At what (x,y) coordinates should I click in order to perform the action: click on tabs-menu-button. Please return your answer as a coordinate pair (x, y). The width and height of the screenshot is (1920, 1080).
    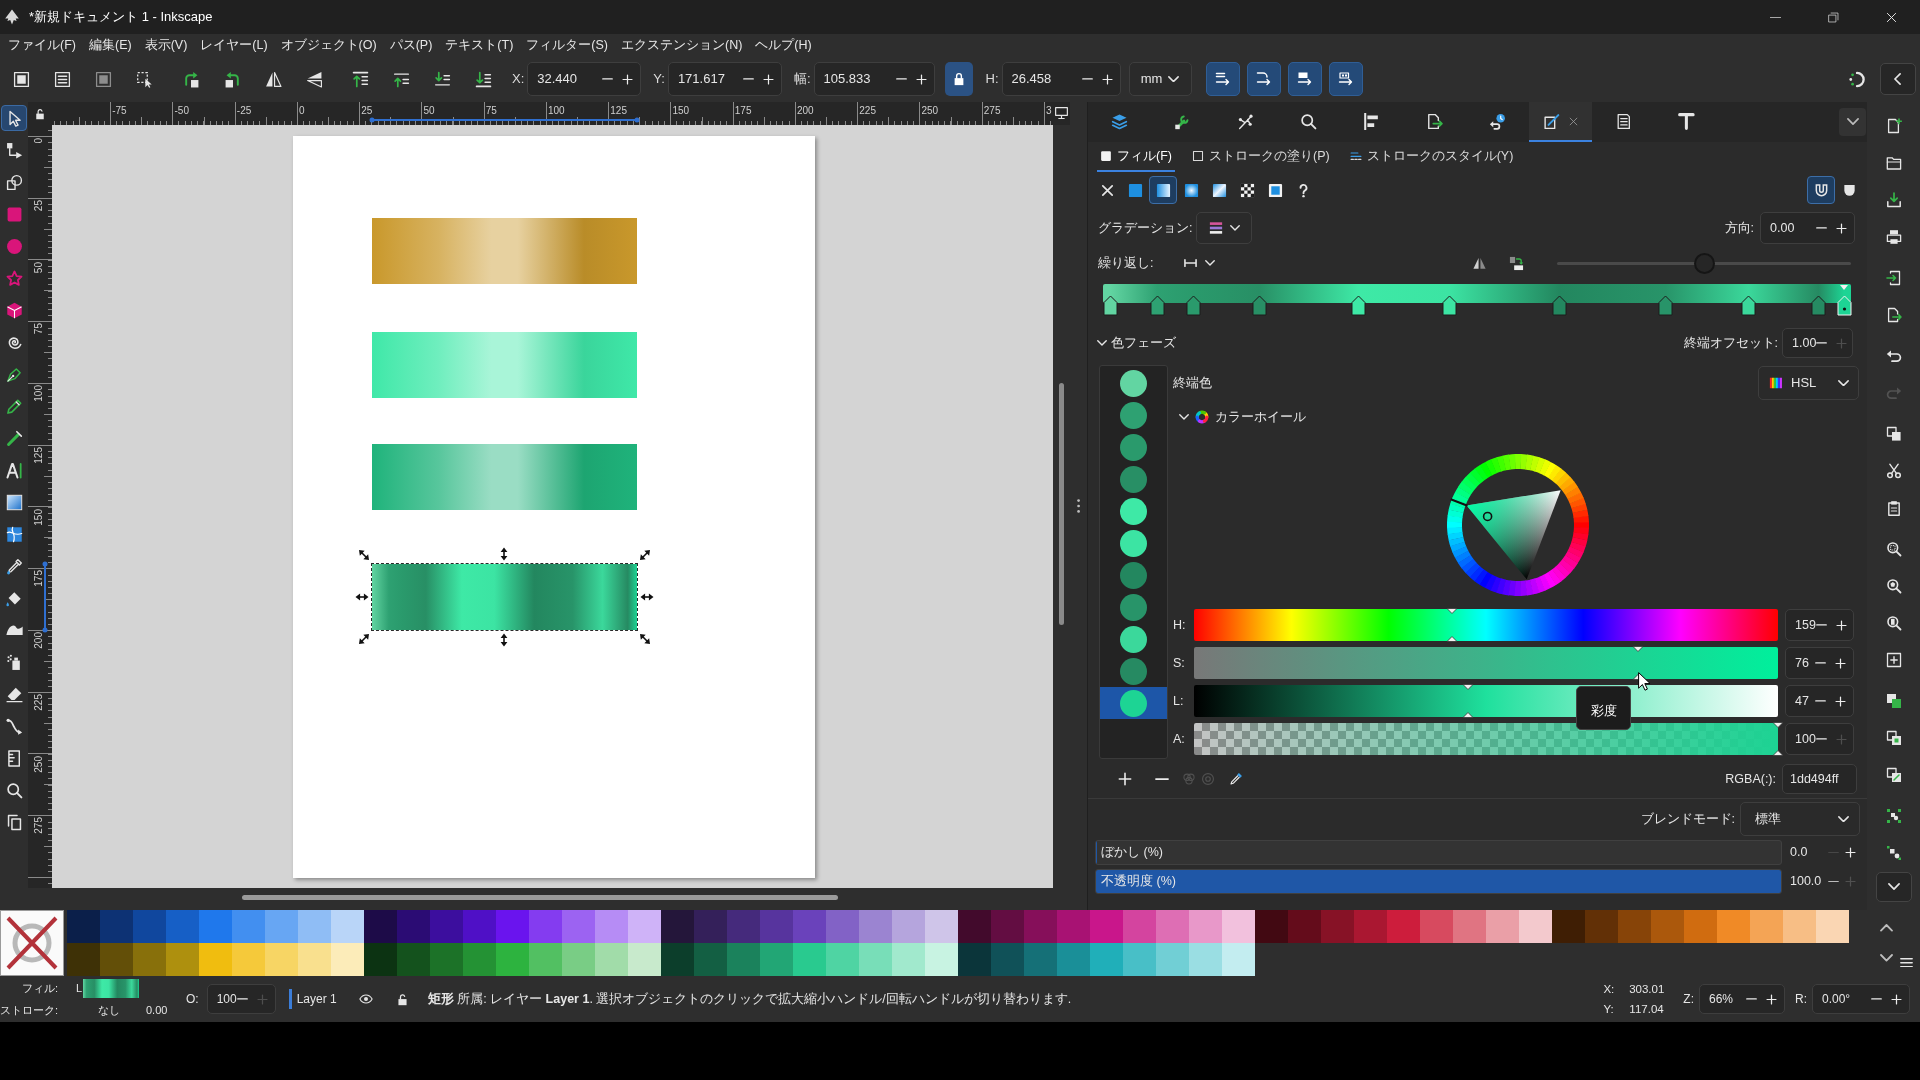
    Looking at the image, I should click on (1852, 122).